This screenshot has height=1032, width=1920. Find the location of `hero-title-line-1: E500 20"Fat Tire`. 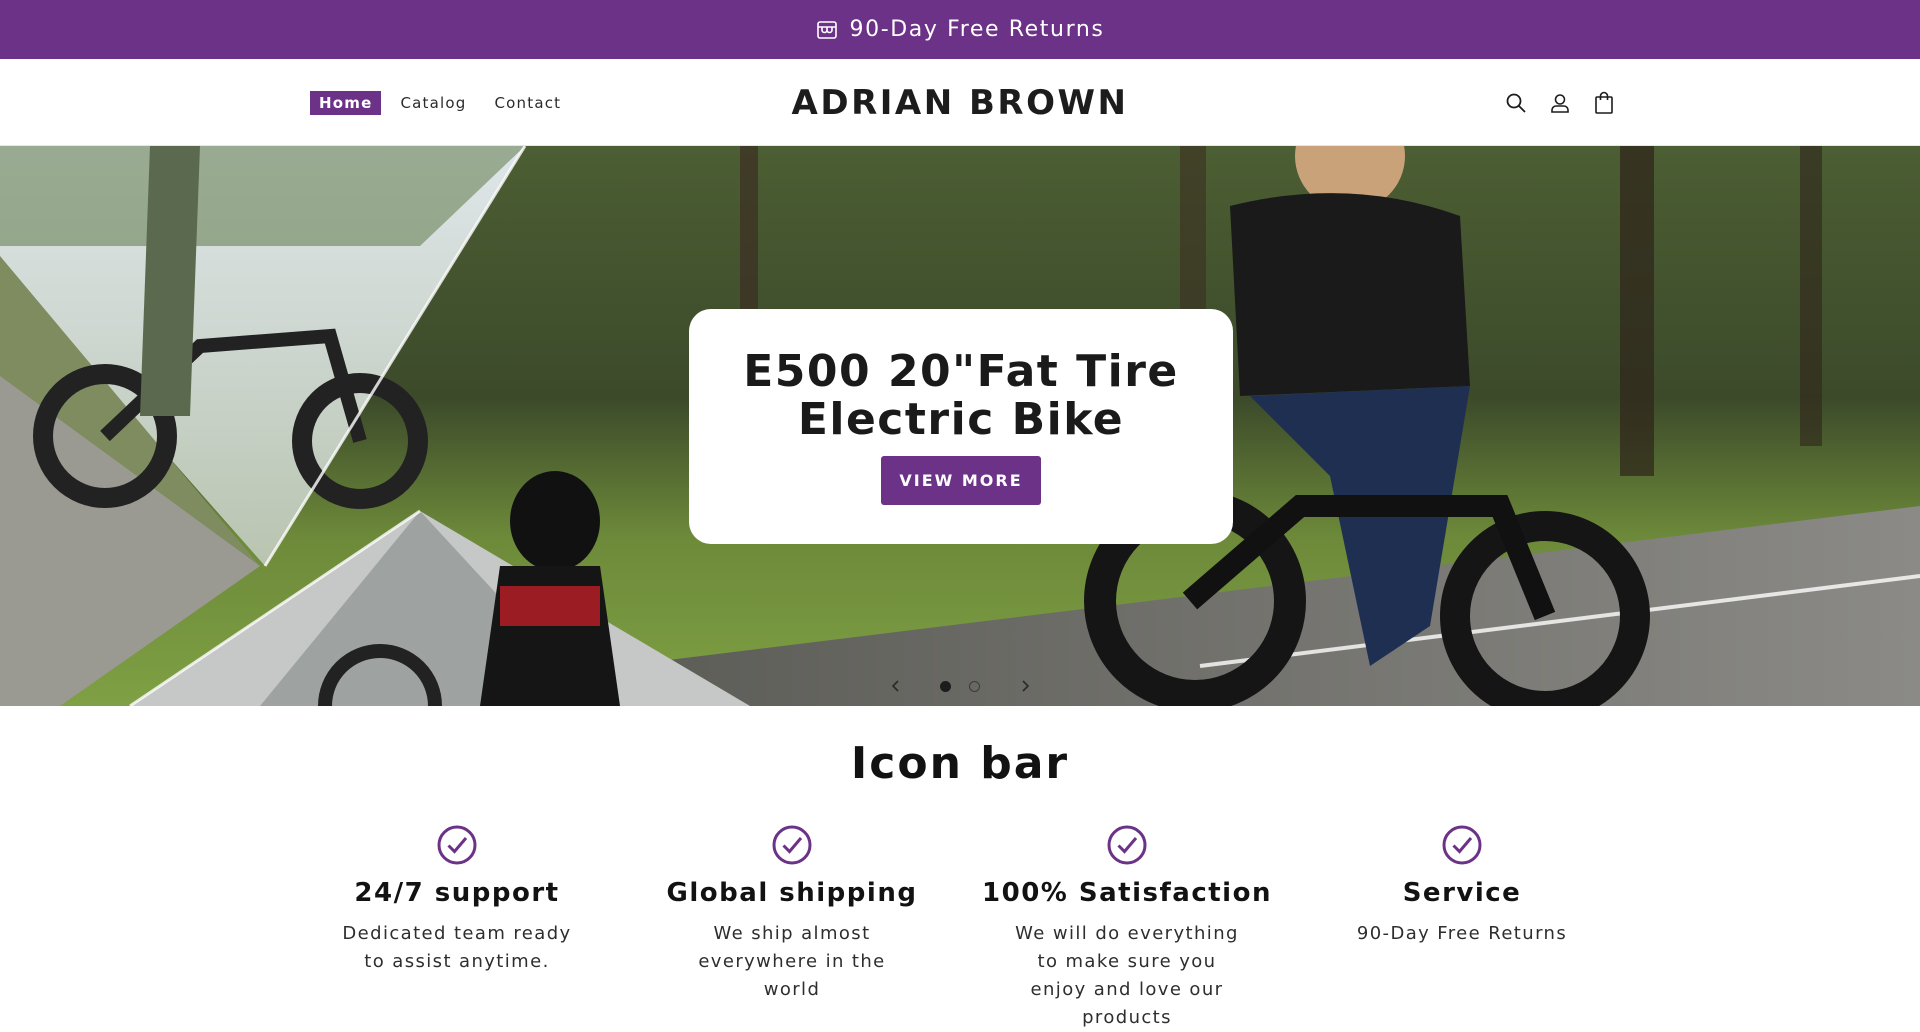

hero-title-line-1: E500 20"Fat Tire is located at coordinates (961, 371).